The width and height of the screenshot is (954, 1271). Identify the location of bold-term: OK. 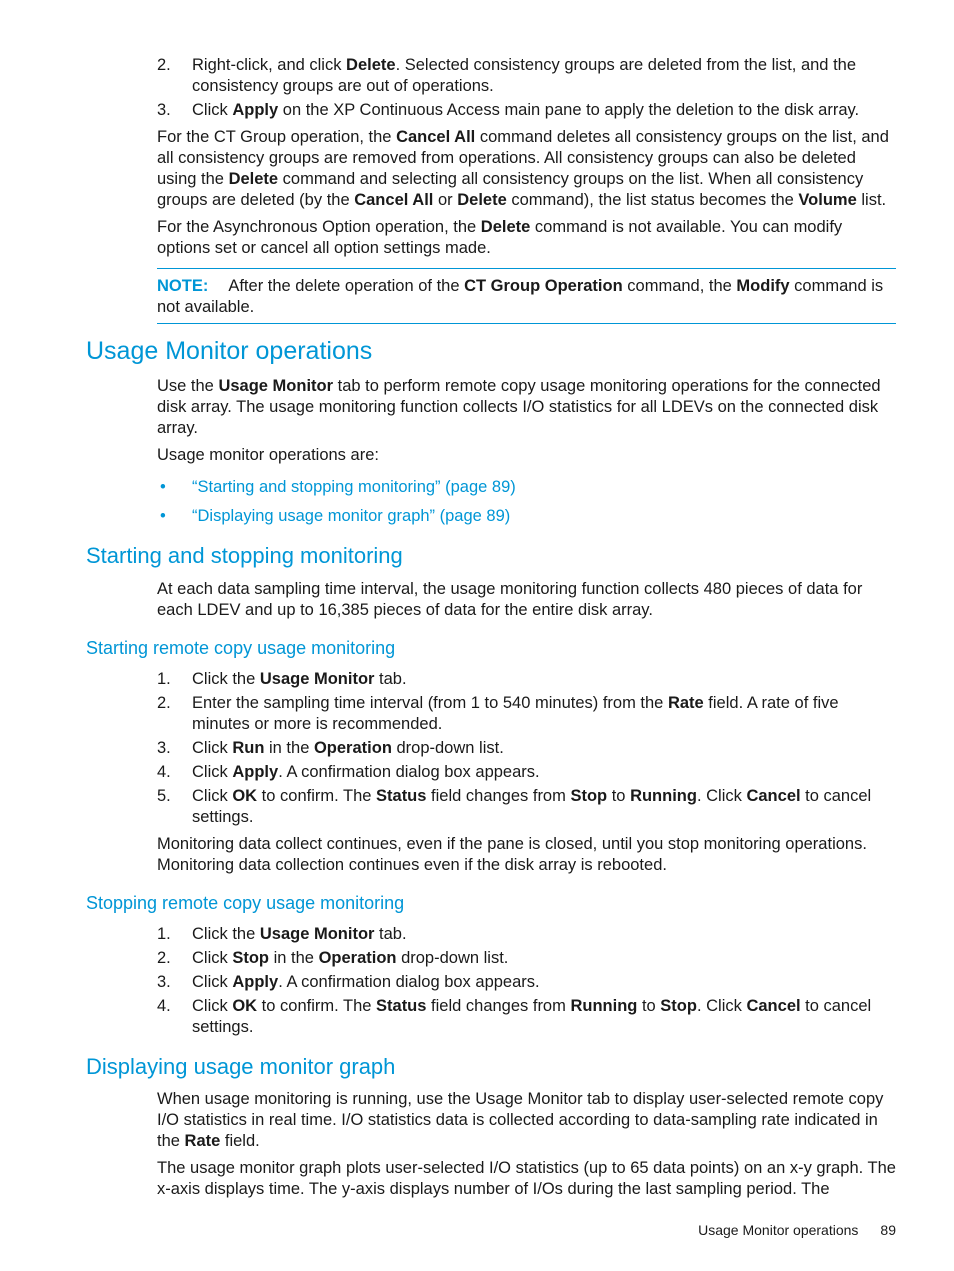
(245, 796).